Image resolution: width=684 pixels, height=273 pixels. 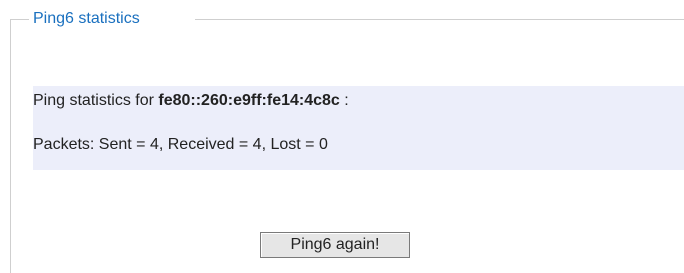 What do you see at coordinates (10, 146) in the screenshot?
I see `panel-border-left` at bounding box center [10, 146].